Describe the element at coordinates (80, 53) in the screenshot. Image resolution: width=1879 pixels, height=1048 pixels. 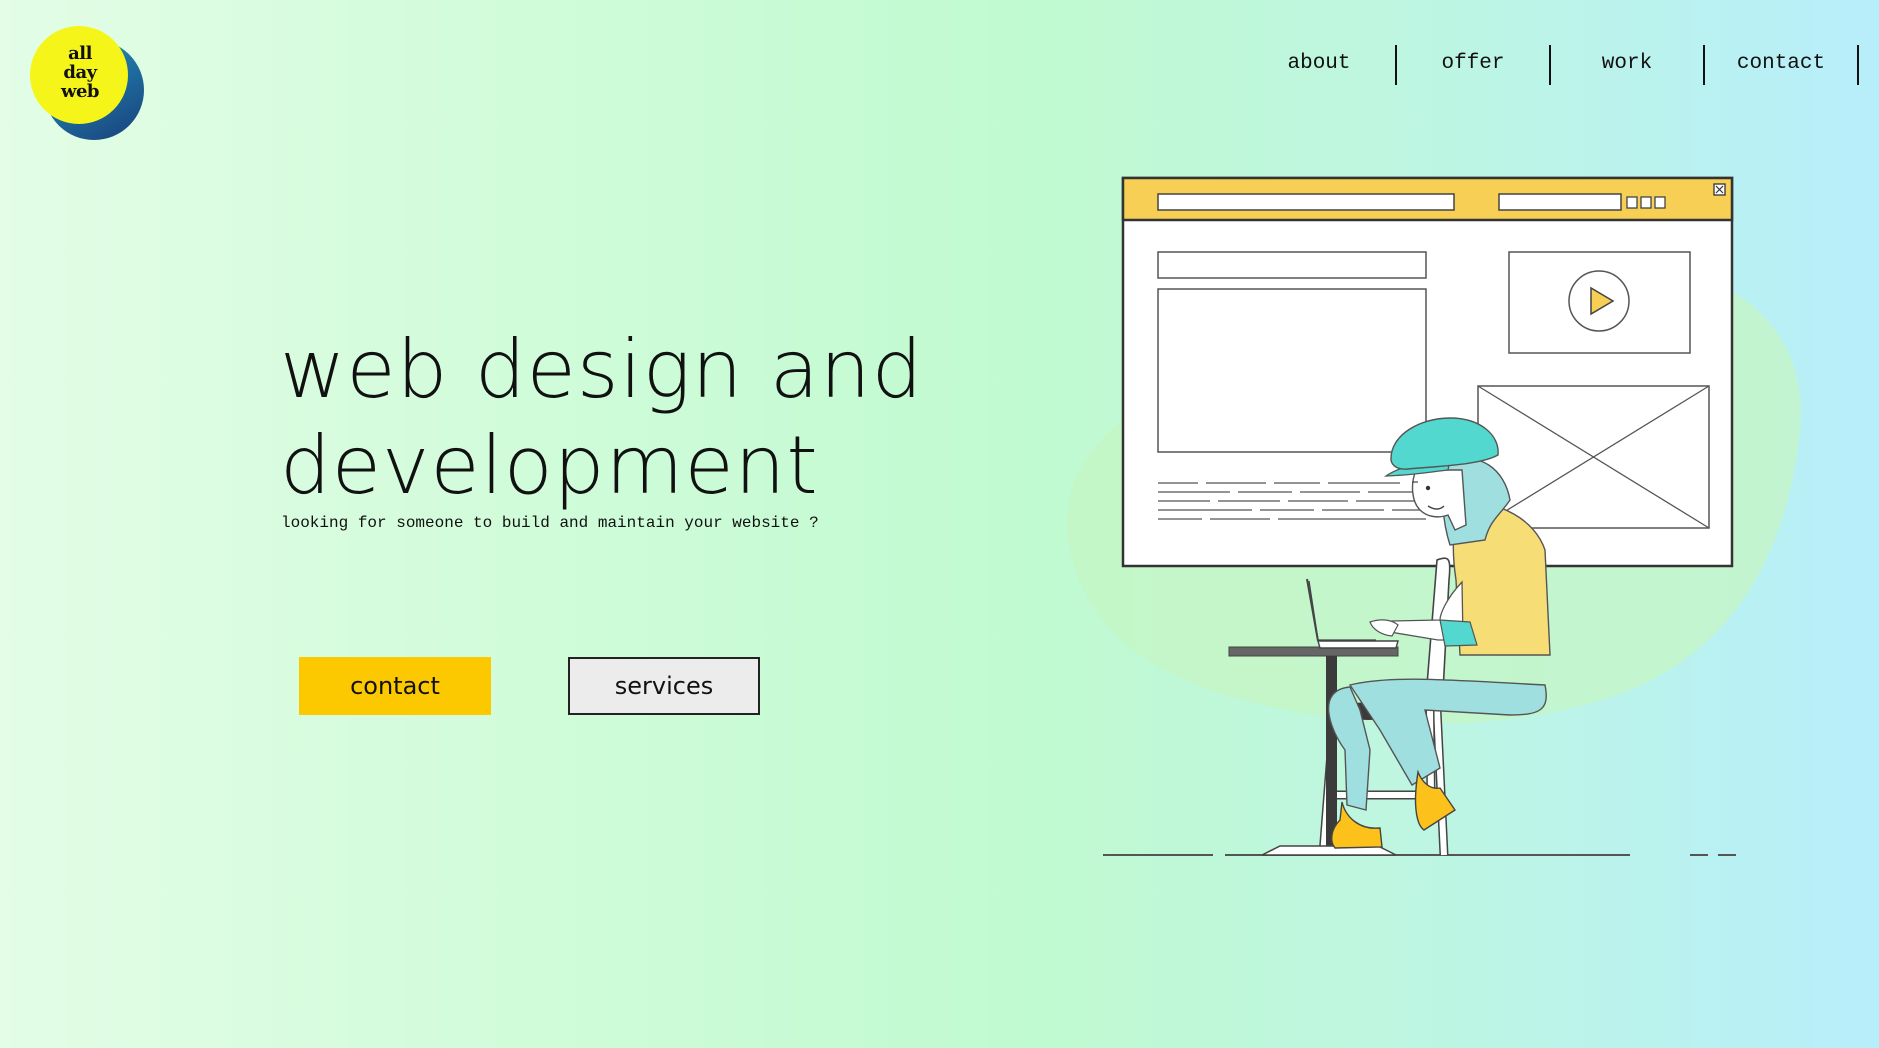
I see `logo-text-line: all` at that location.